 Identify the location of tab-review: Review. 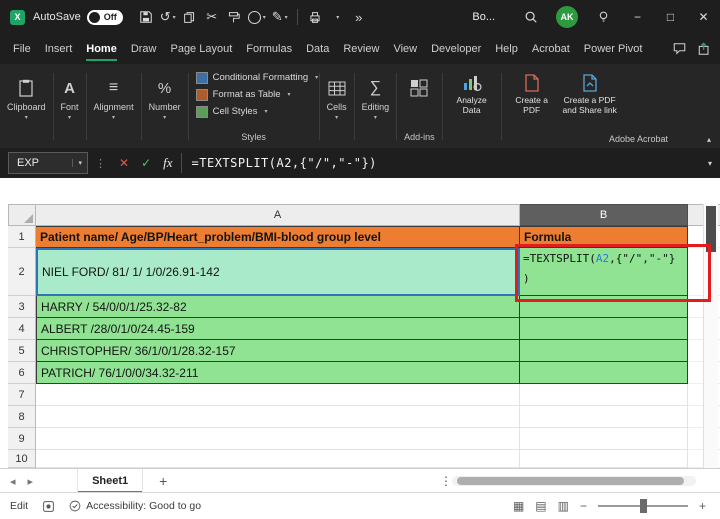
(361, 49).